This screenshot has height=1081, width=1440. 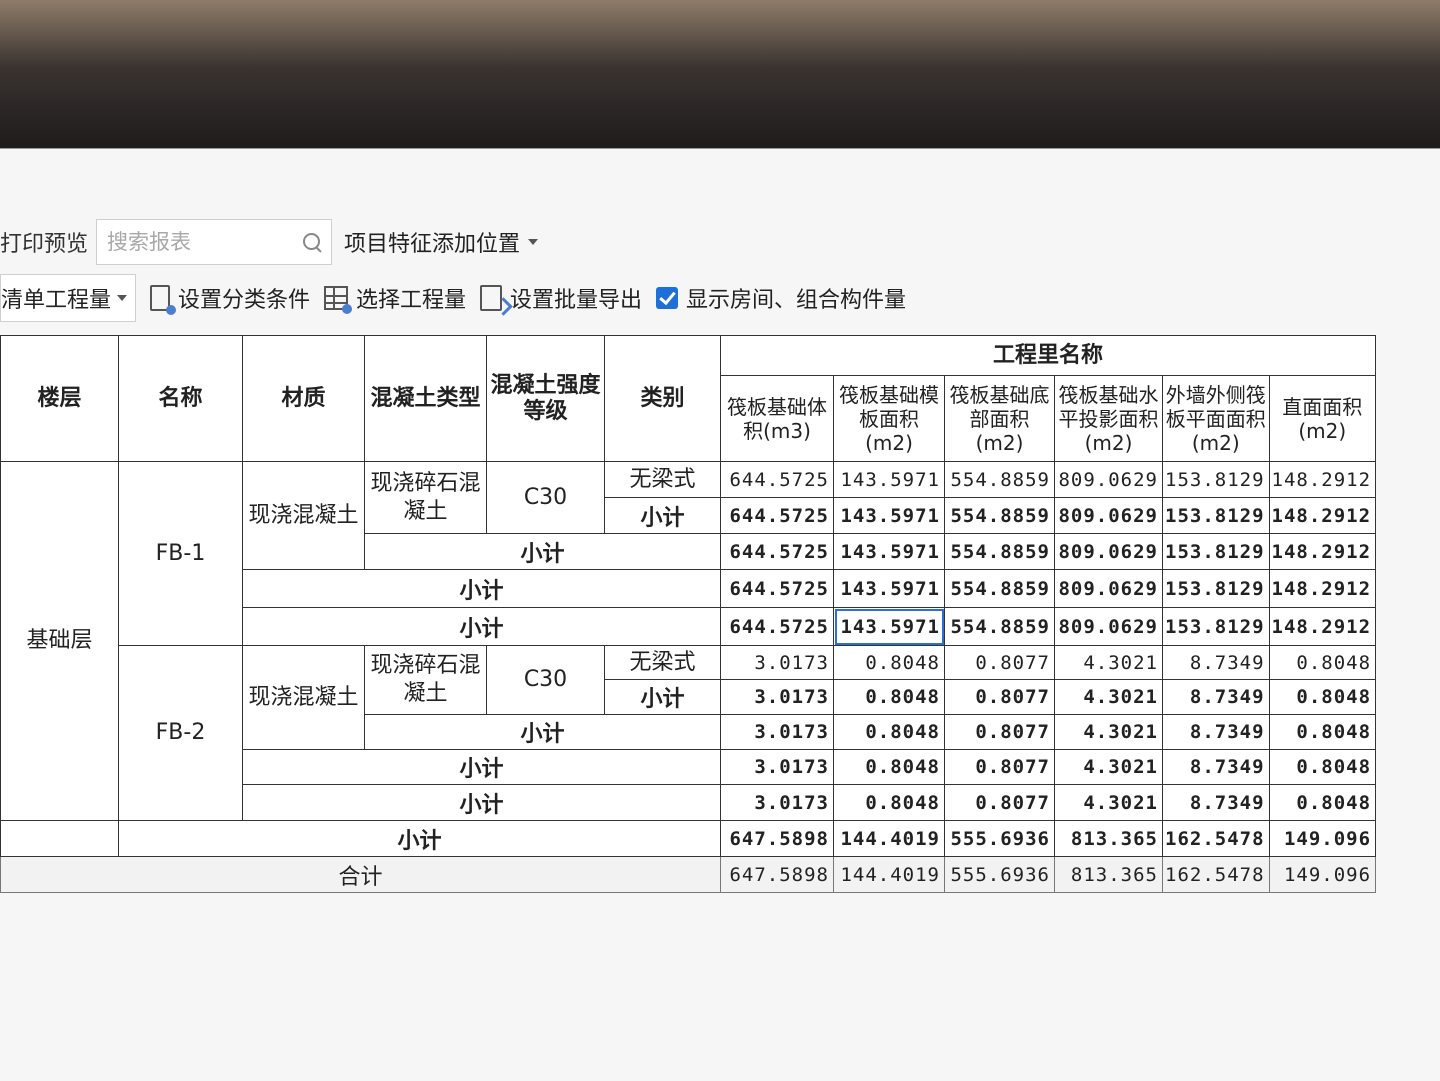 I want to click on search-icon, so click(x=312, y=242).